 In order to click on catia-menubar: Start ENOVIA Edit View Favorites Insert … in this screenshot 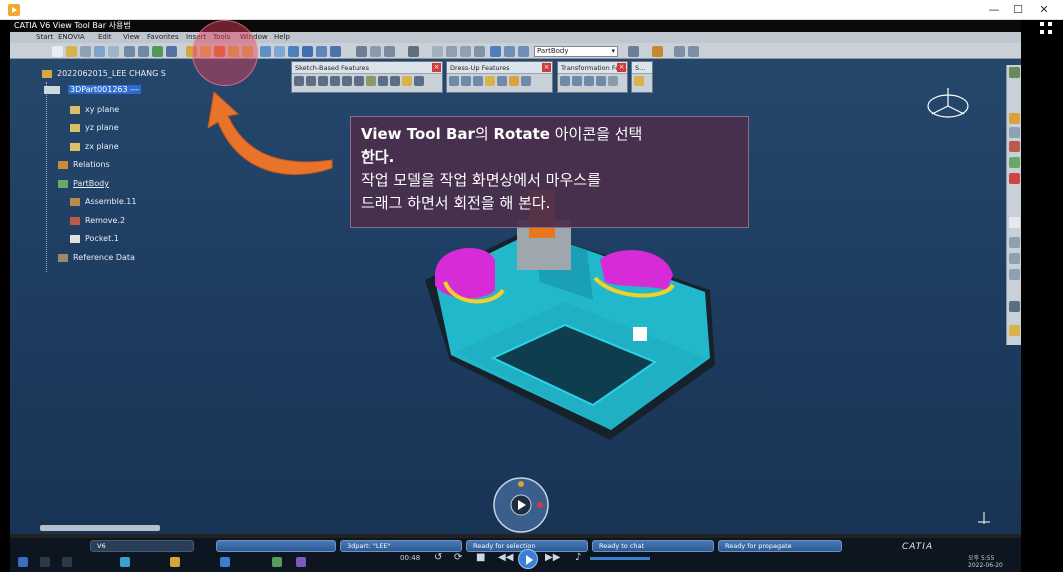, I will do `click(515, 37)`.